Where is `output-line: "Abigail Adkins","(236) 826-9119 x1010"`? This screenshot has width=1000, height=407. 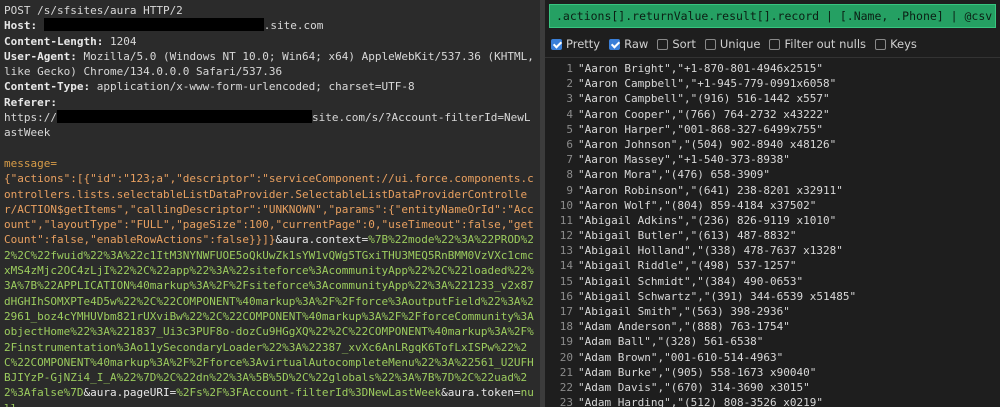 output-line: "Abigail Adkins","(236) 826-9119 x1010" is located at coordinates (707, 220).